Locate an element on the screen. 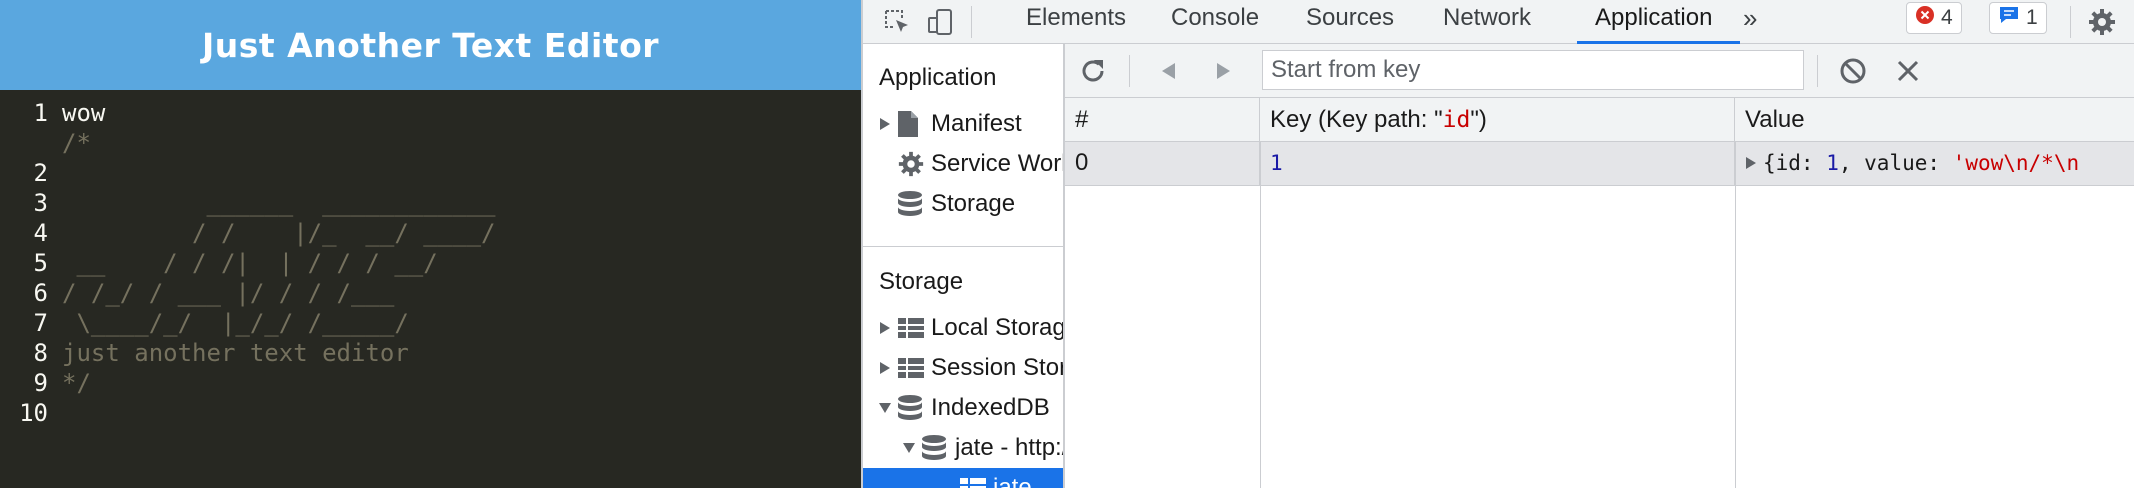 The width and height of the screenshot is (2134, 488). tab-console: Console is located at coordinates (1215, 22).